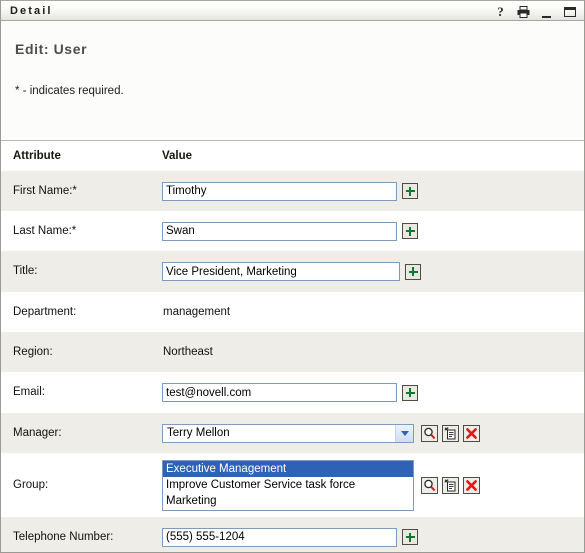  Describe the element at coordinates (279, 537) in the screenshot. I see `telephone-input` at that location.